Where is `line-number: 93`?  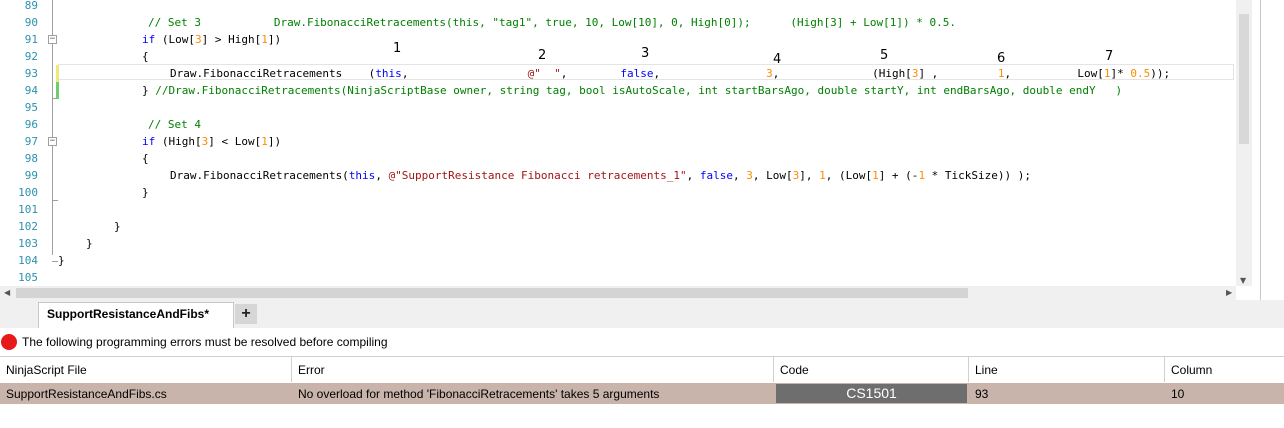
line-number: 93 is located at coordinates (31, 73).